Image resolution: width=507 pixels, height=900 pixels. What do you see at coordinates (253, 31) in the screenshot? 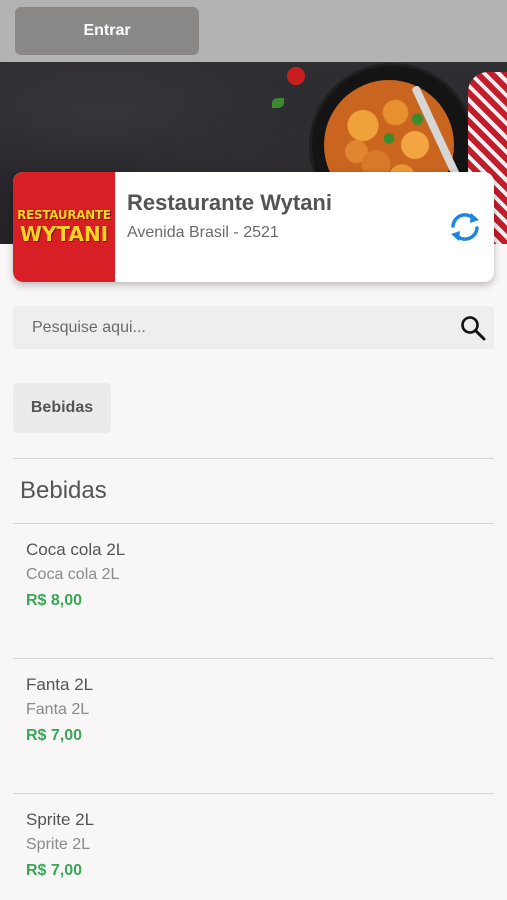
I see `top-bar: Entrar` at bounding box center [253, 31].